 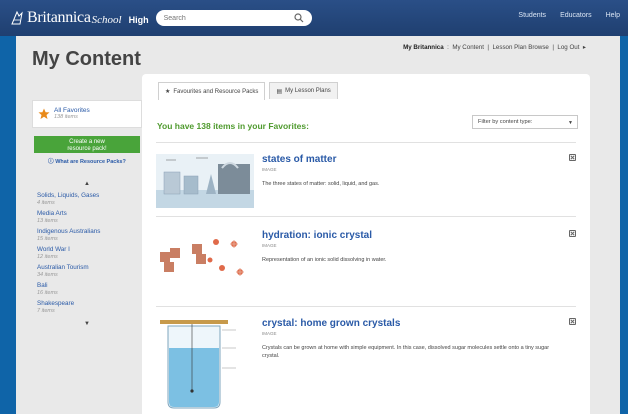 I want to click on ionic-crystal-thumbnail, so click(x=205, y=257).